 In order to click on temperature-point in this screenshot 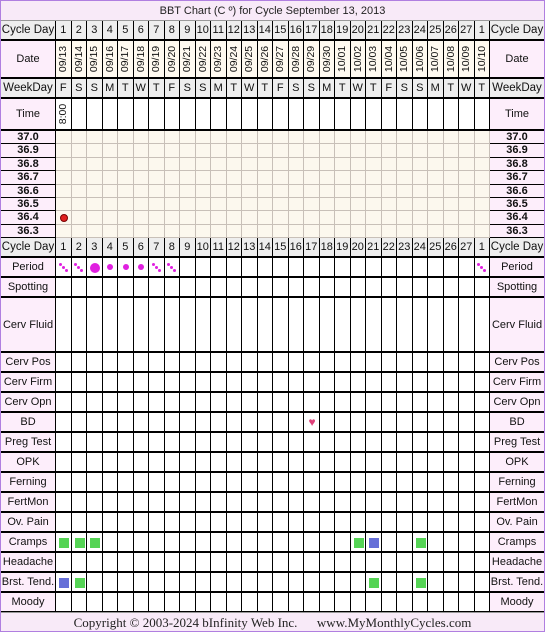, I will do `click(63, 218)`.